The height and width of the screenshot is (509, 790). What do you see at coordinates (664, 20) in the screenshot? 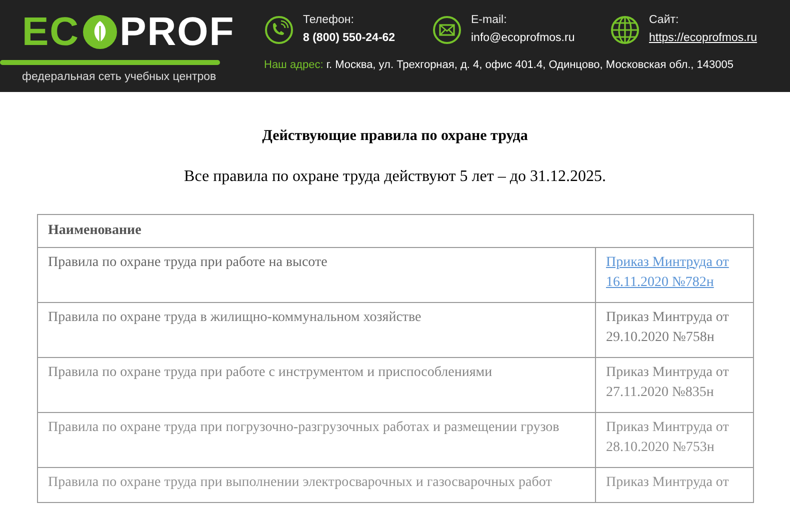
I see `contact-label: Сайт:` at bounding box center [664, 20].